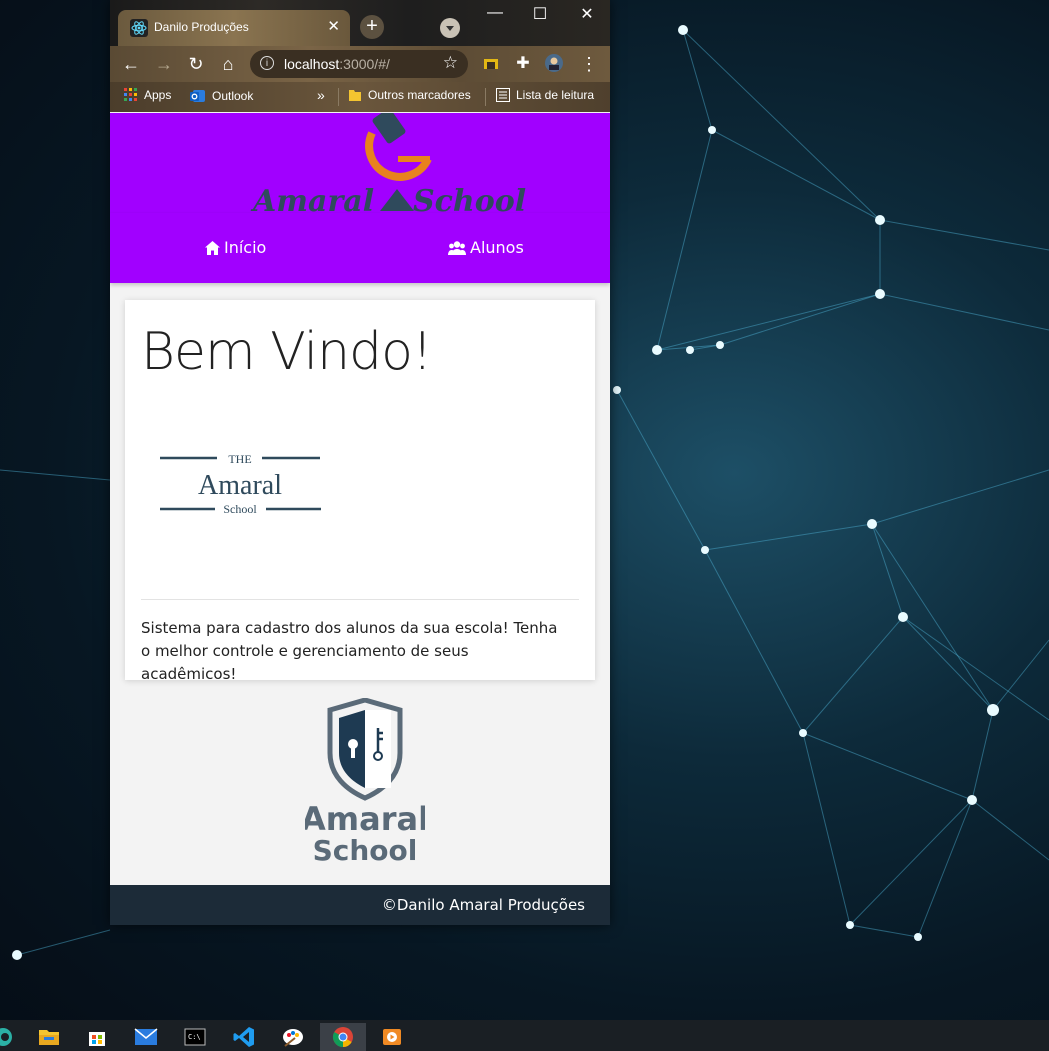 Image resolution: width=1049 pixels, height=1051 pixels. I want to click on address-bar: i localhost:3000/#/ ☆, so click(359, 64).